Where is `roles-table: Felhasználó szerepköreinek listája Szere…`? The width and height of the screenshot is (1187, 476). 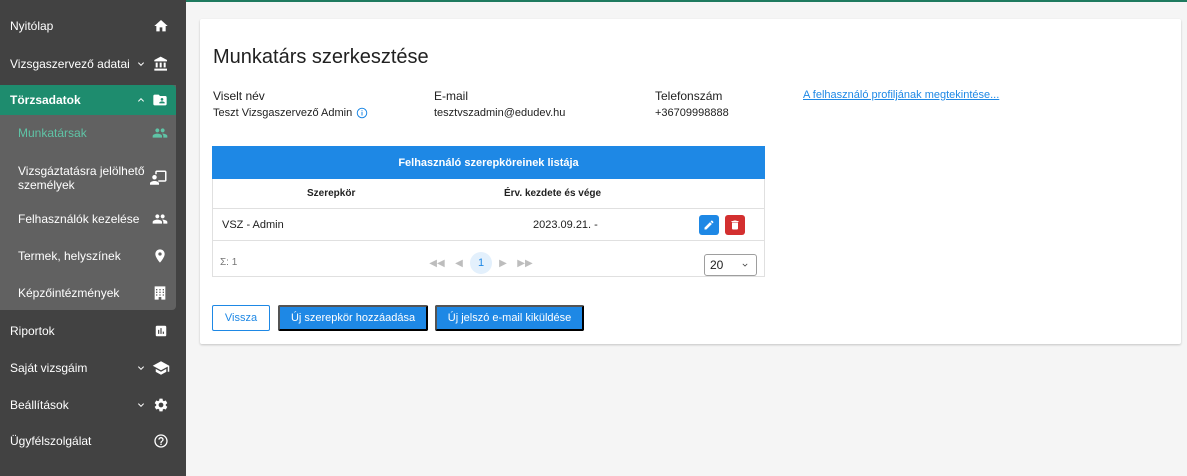 roles-table: Felhasználó szerepköreinek listája Szere… is located at coordinates (488, 211).